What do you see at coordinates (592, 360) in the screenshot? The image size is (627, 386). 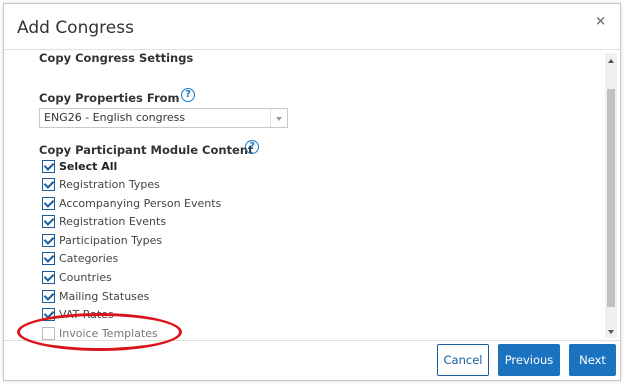 I see `next-button: Next` at bounding box center [592, 360].